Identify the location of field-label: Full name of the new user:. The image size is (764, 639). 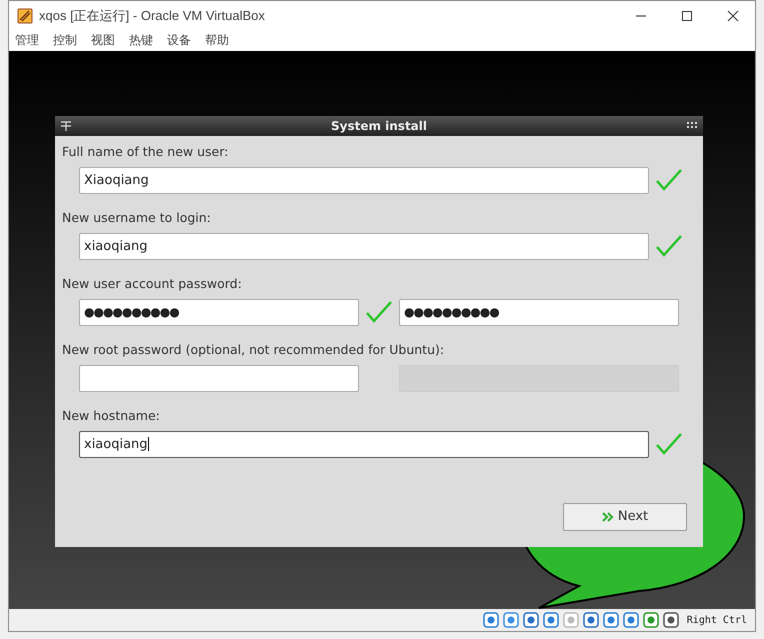
(146, 152).